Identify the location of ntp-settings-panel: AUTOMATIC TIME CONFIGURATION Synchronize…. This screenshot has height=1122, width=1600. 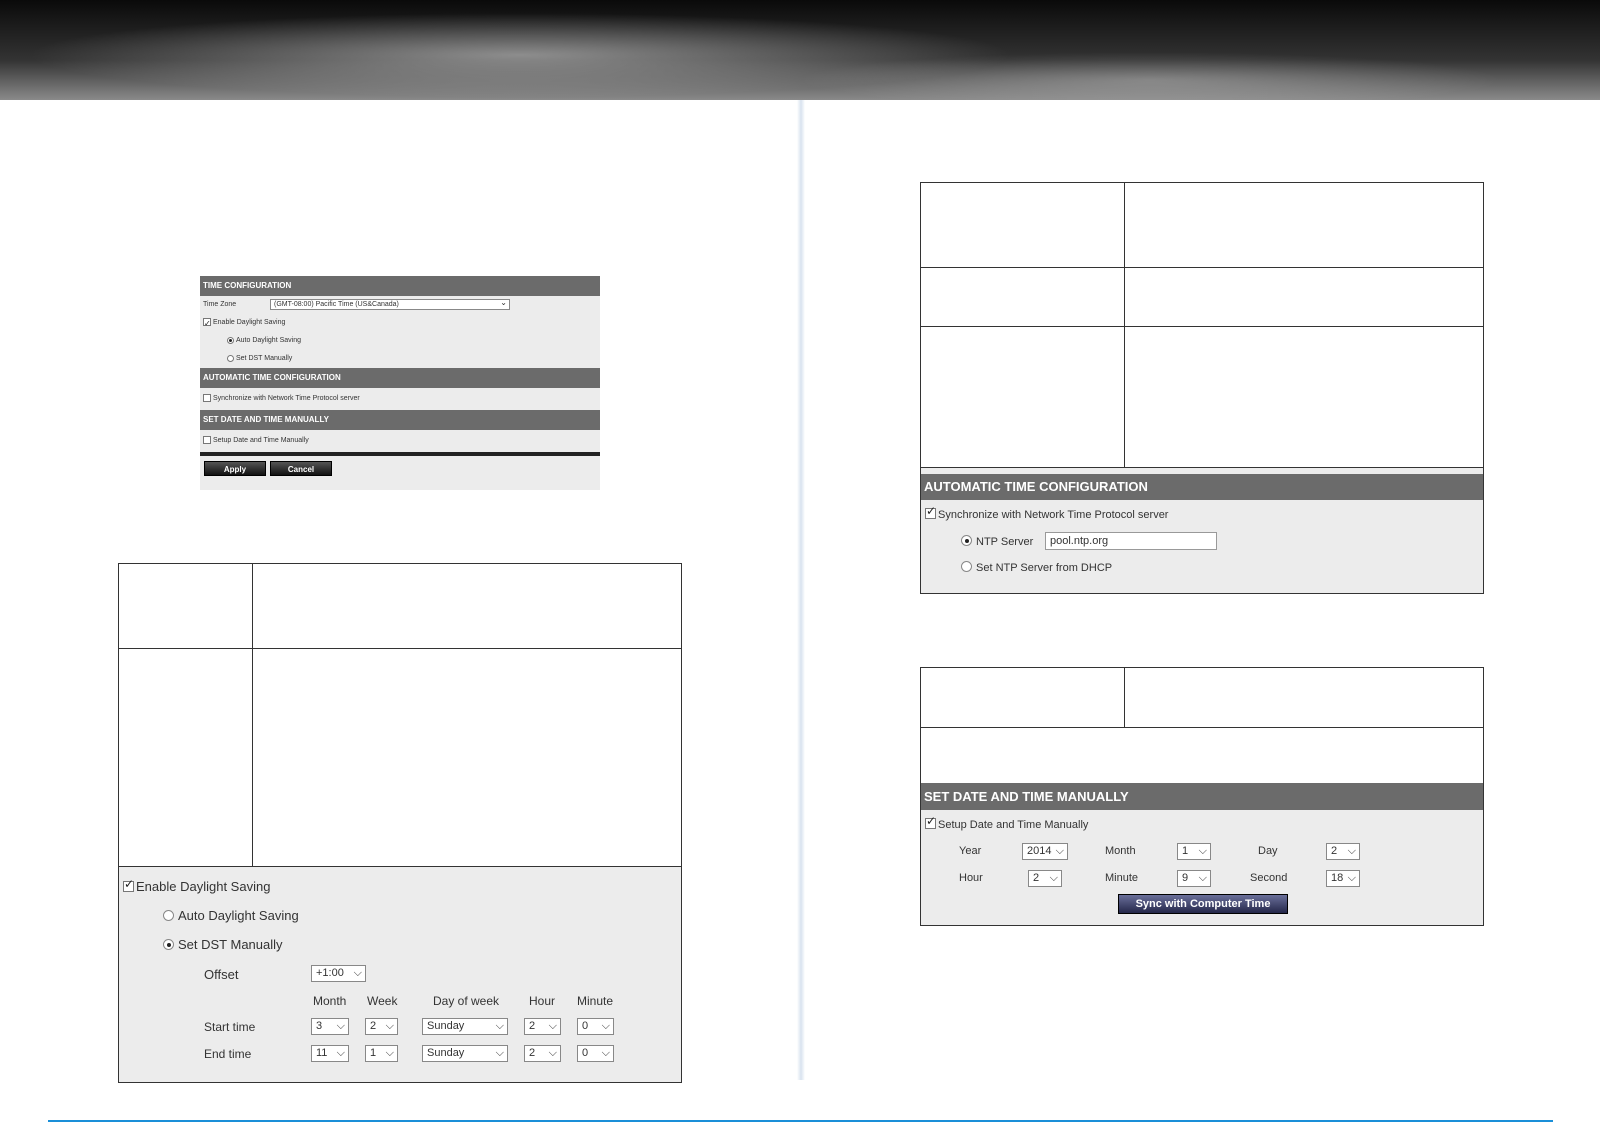
(1202, 530).